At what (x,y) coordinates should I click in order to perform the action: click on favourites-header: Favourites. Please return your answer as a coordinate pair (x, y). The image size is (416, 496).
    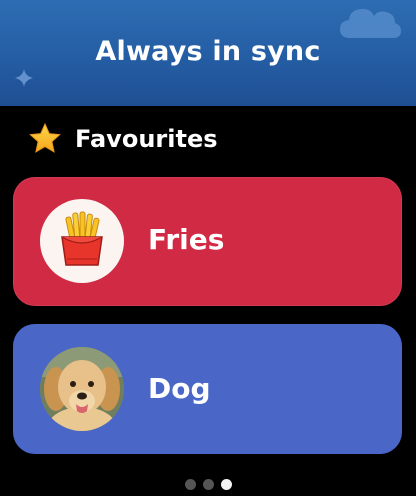
    Looking at the image, I should click on (123, 139).